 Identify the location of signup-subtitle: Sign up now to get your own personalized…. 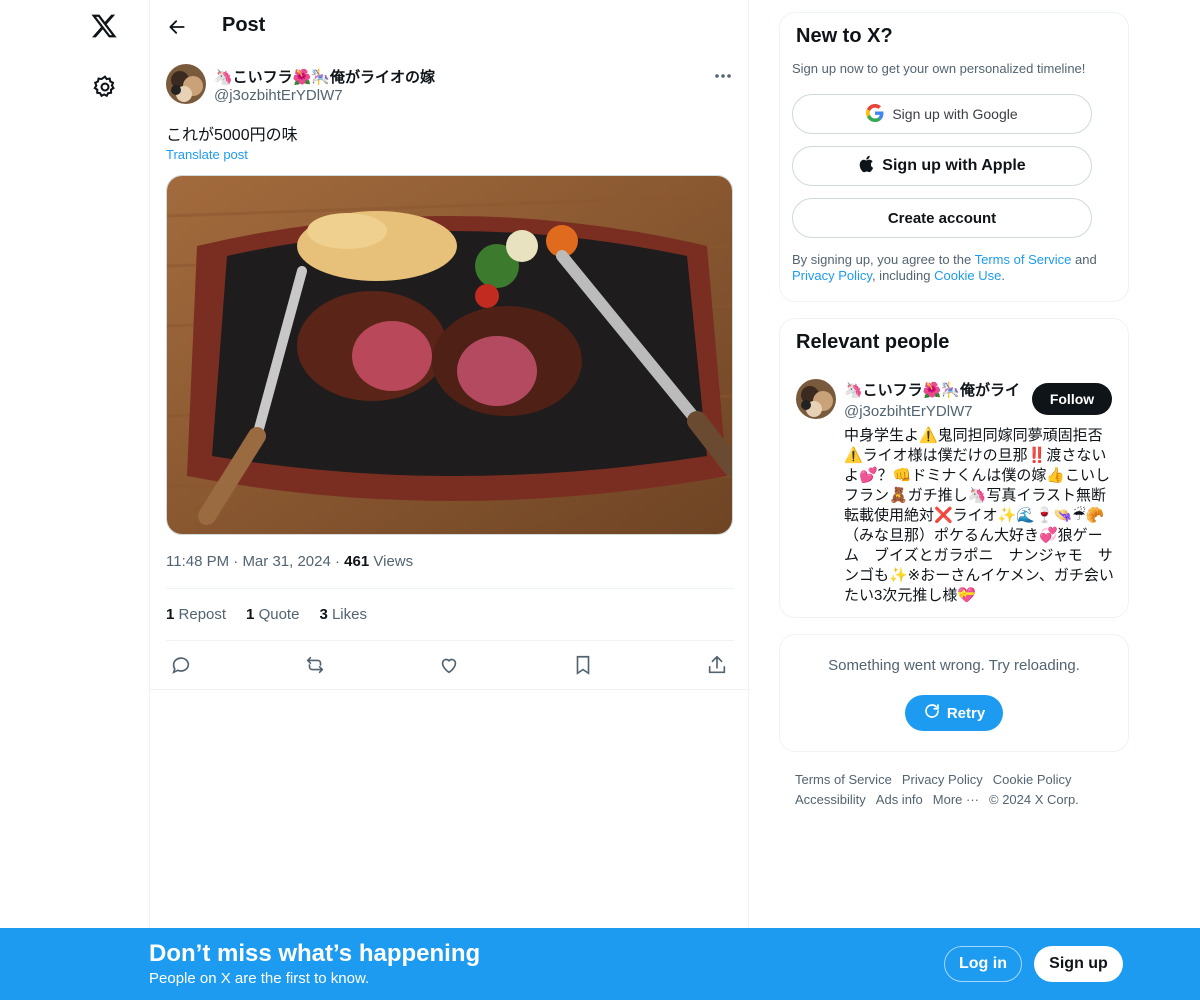
(939, 68).